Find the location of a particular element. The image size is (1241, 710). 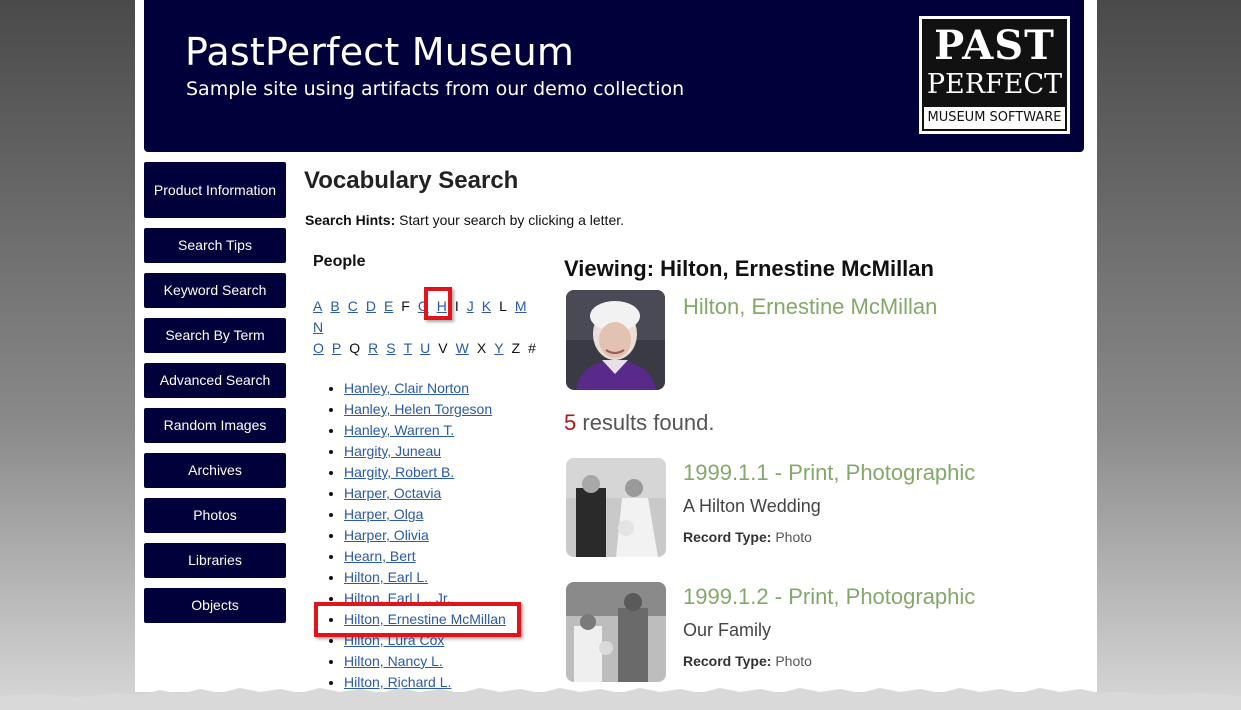

person-name-link: Hearn, Bert is located at coordinates (380, 556).